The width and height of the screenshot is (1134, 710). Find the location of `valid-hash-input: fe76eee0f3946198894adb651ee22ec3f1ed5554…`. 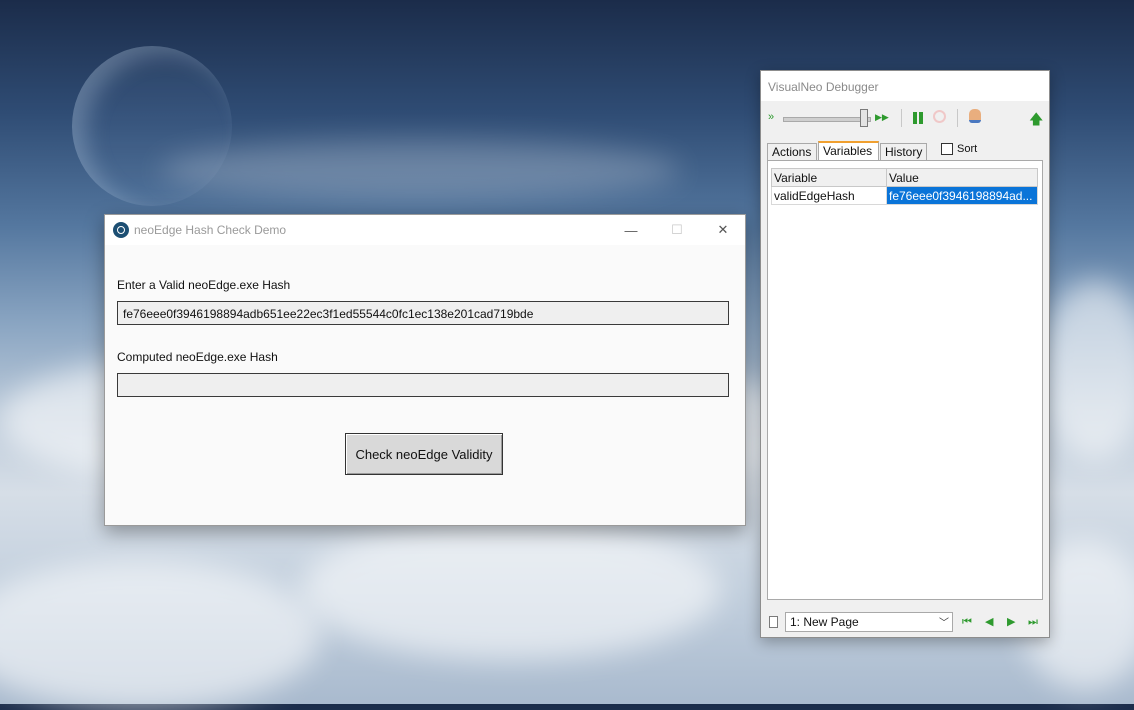

valid-hash-input: fe76eee0f3946198894adb651ee22ec3f1ed5554… is located at coordinates (423, 313).